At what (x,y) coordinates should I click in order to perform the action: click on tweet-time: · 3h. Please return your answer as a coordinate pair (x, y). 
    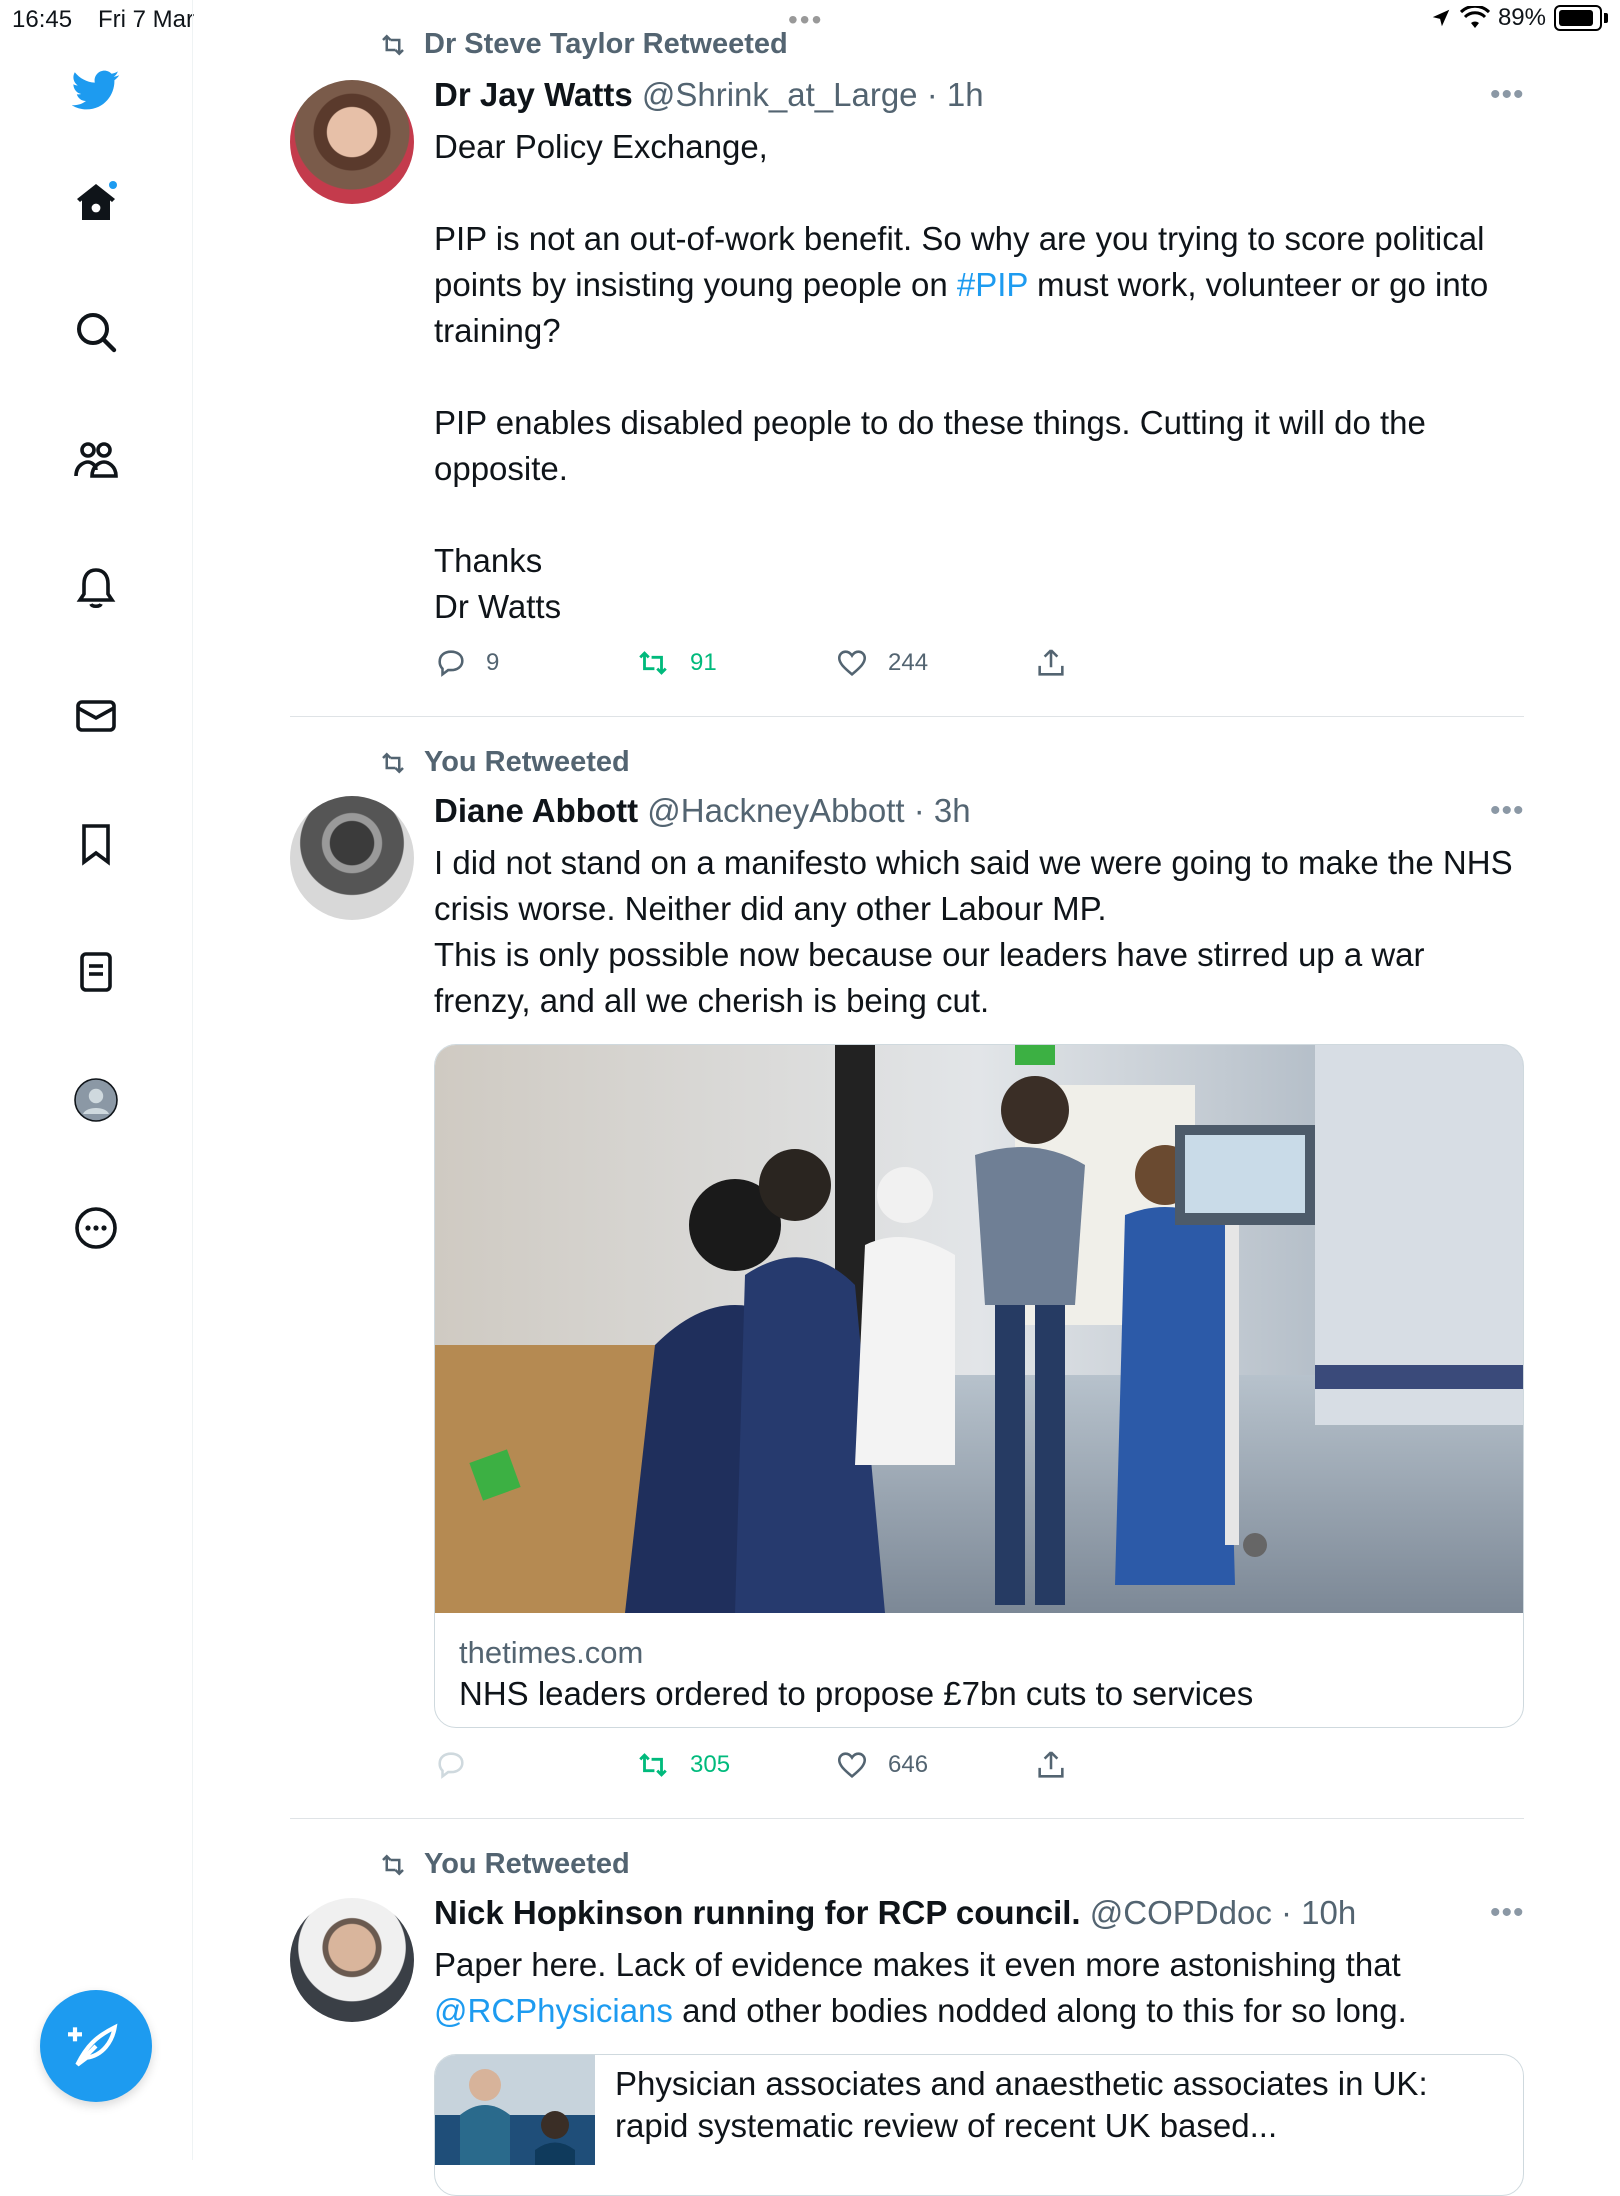
    Looking at the image, I should click on (942, 810).